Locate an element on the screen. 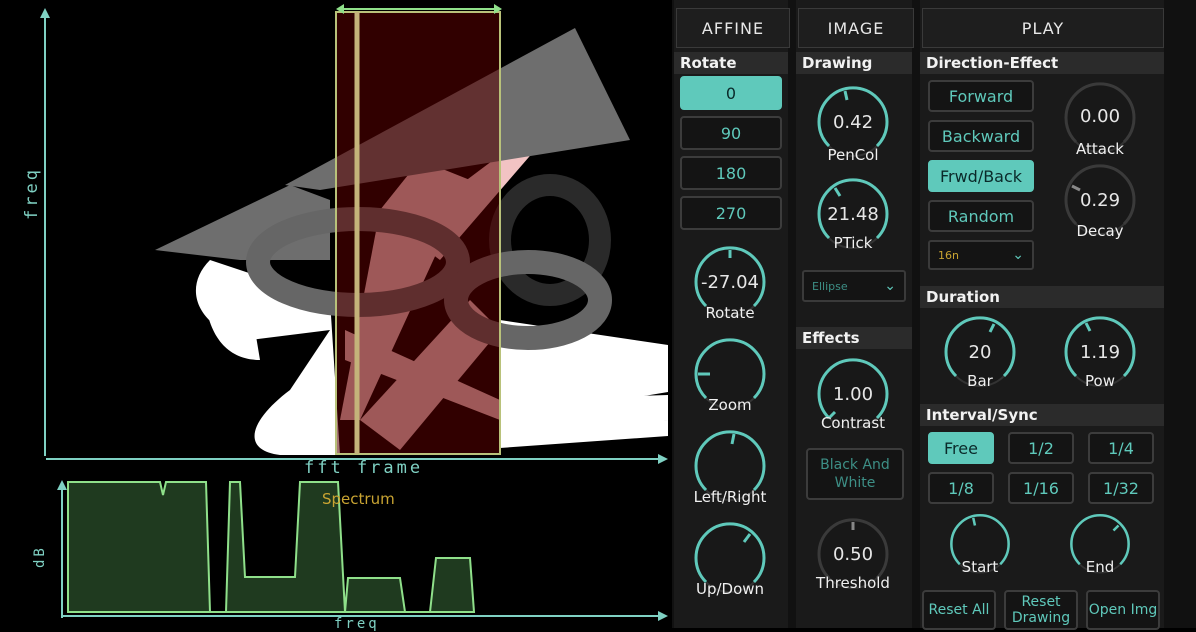  spectrum-freq-axis-label: freq is located at coordinates (357, 624).